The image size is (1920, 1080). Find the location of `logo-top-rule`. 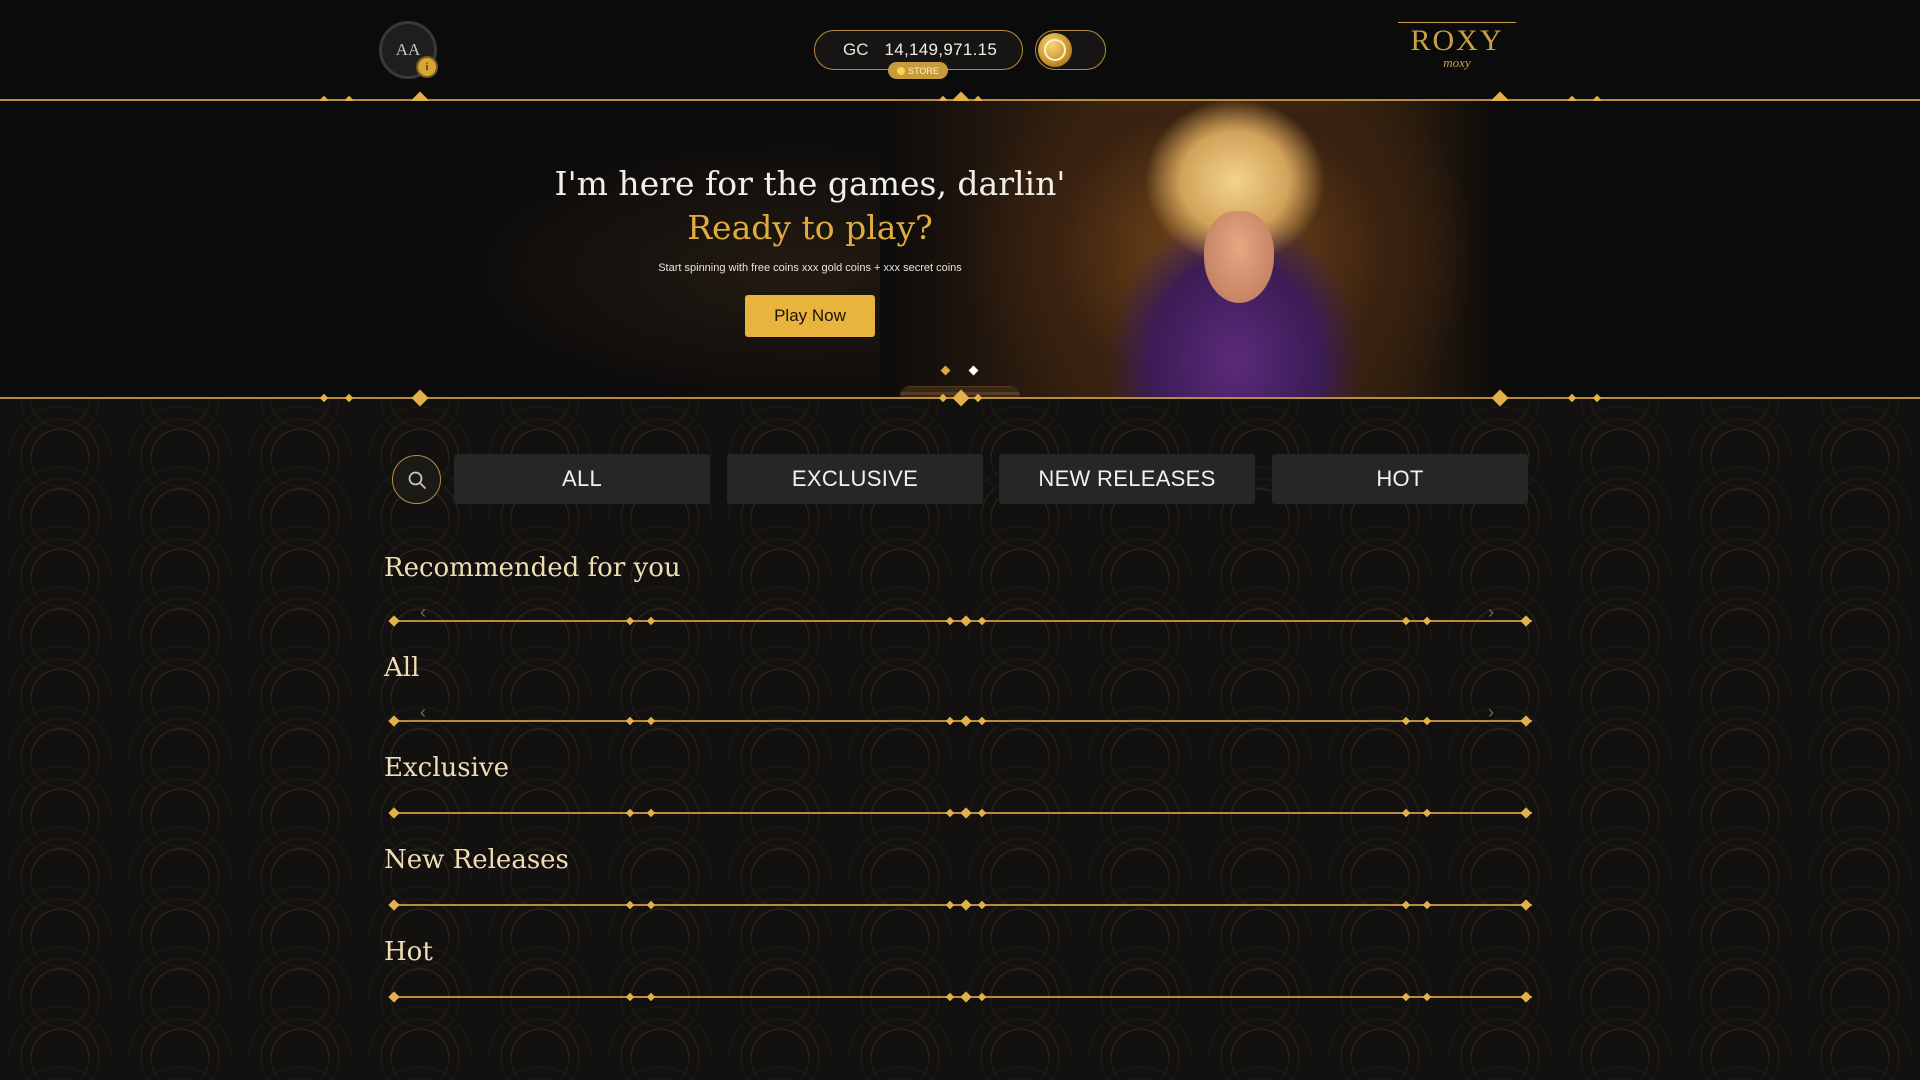

logo-top-rule is located at coordinates (1457, 22).